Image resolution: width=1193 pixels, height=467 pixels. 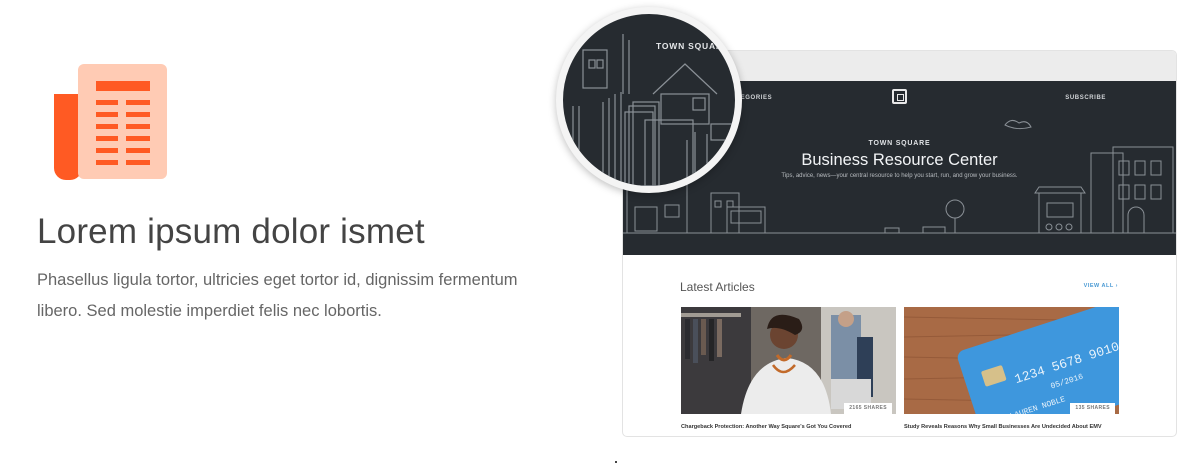 I want to click on newspaper-icon, so click(x=110, y=122).